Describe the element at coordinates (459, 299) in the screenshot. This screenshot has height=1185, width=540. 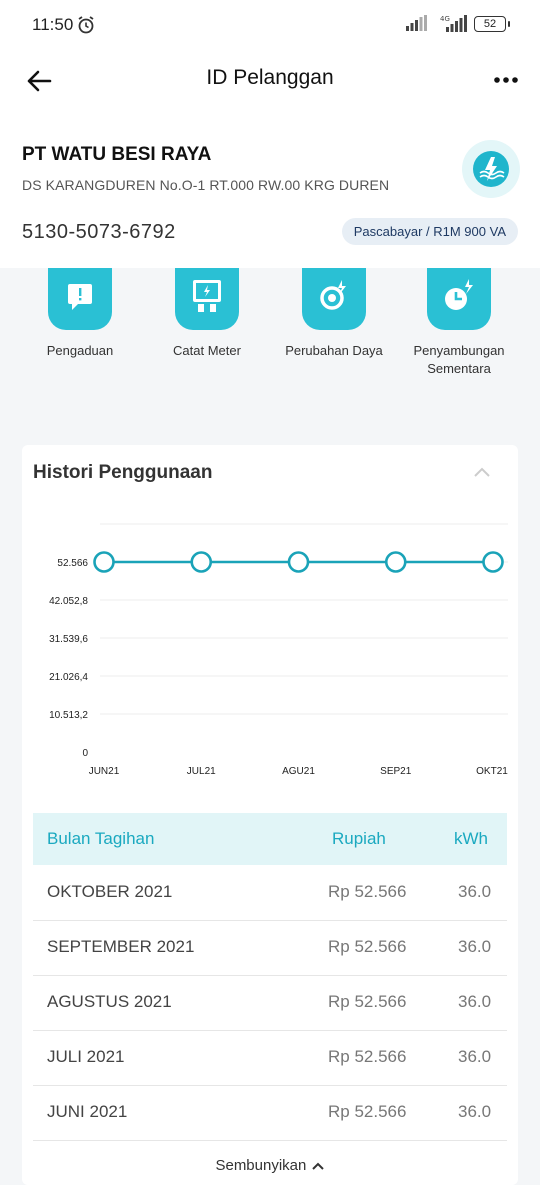
I see `temporary-connection-icon` at that location.